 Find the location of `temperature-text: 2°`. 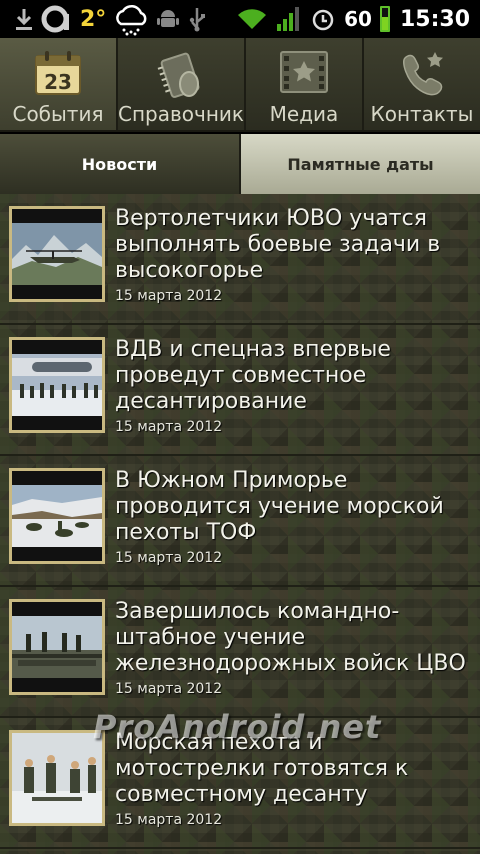

temperature-text: 2° is located at coordinates (93, 19).